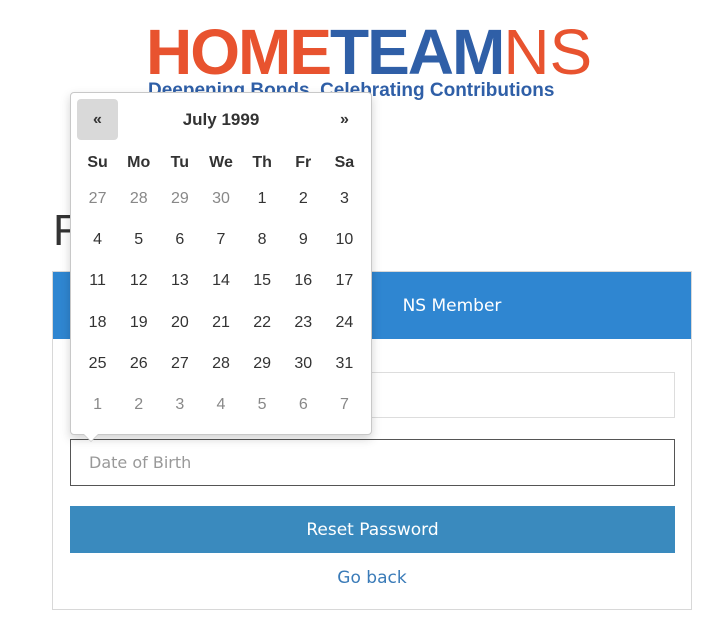  What do you see at coordinates (303, 239) in the screenshot?
I see `day-cell: 9` at bounding box center [303, 239].